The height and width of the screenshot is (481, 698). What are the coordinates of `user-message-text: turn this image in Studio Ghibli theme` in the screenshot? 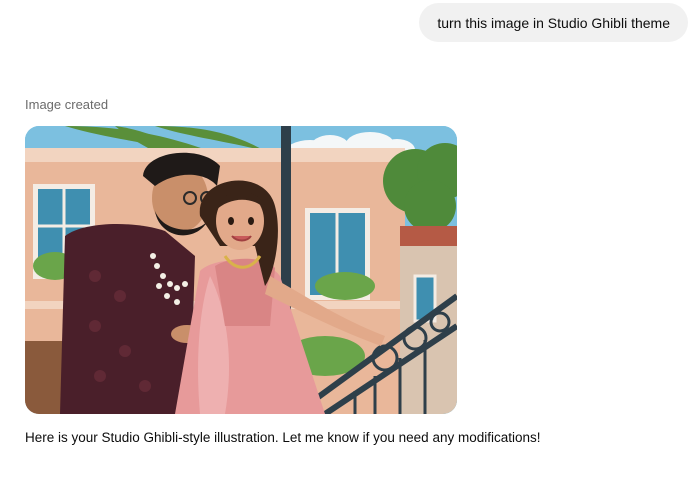 It's located at (553, 22).